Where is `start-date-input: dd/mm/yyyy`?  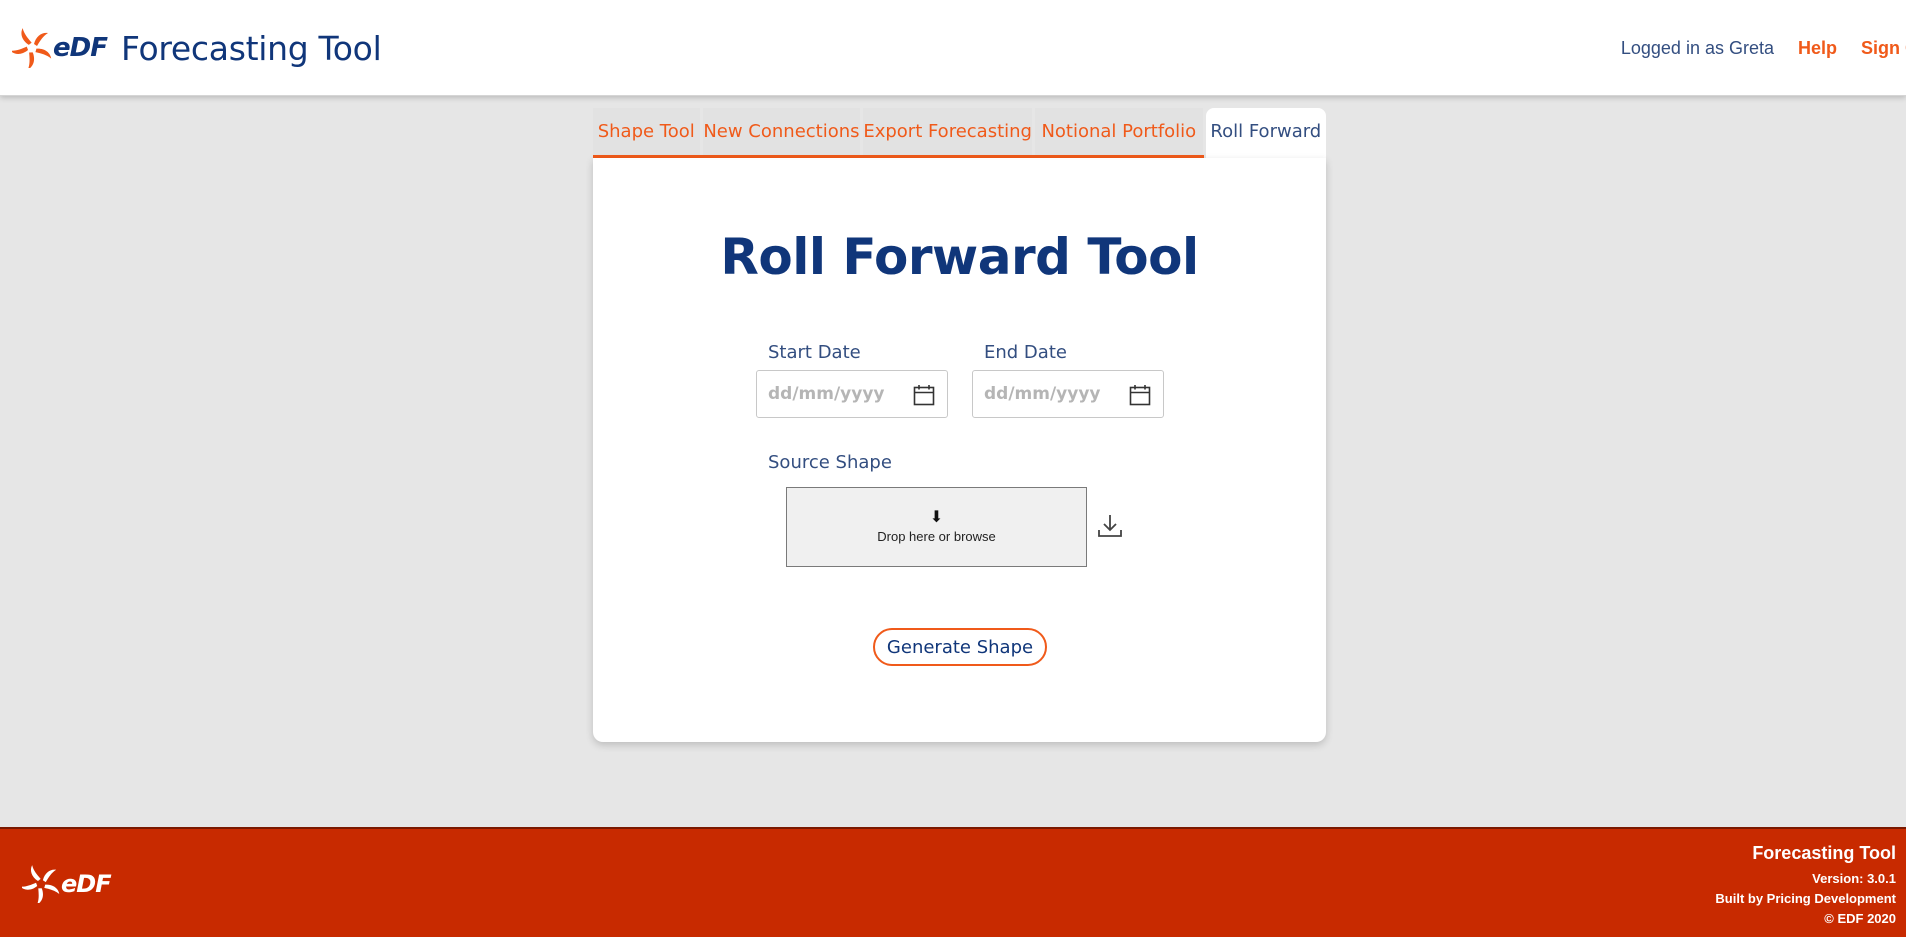
start-date-input: dd/mm/yyyy is located at coordinates (852, 394).